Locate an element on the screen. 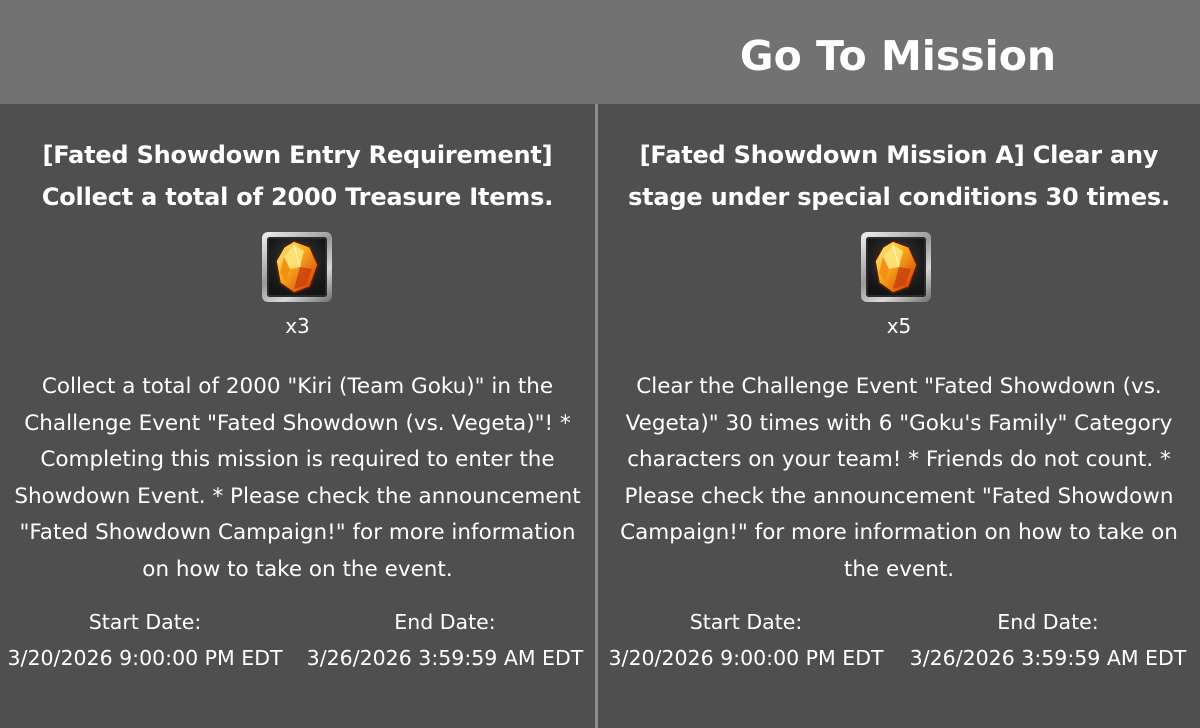  go-to-mission-link: Go To Mission is located at coordinates (898, 56).